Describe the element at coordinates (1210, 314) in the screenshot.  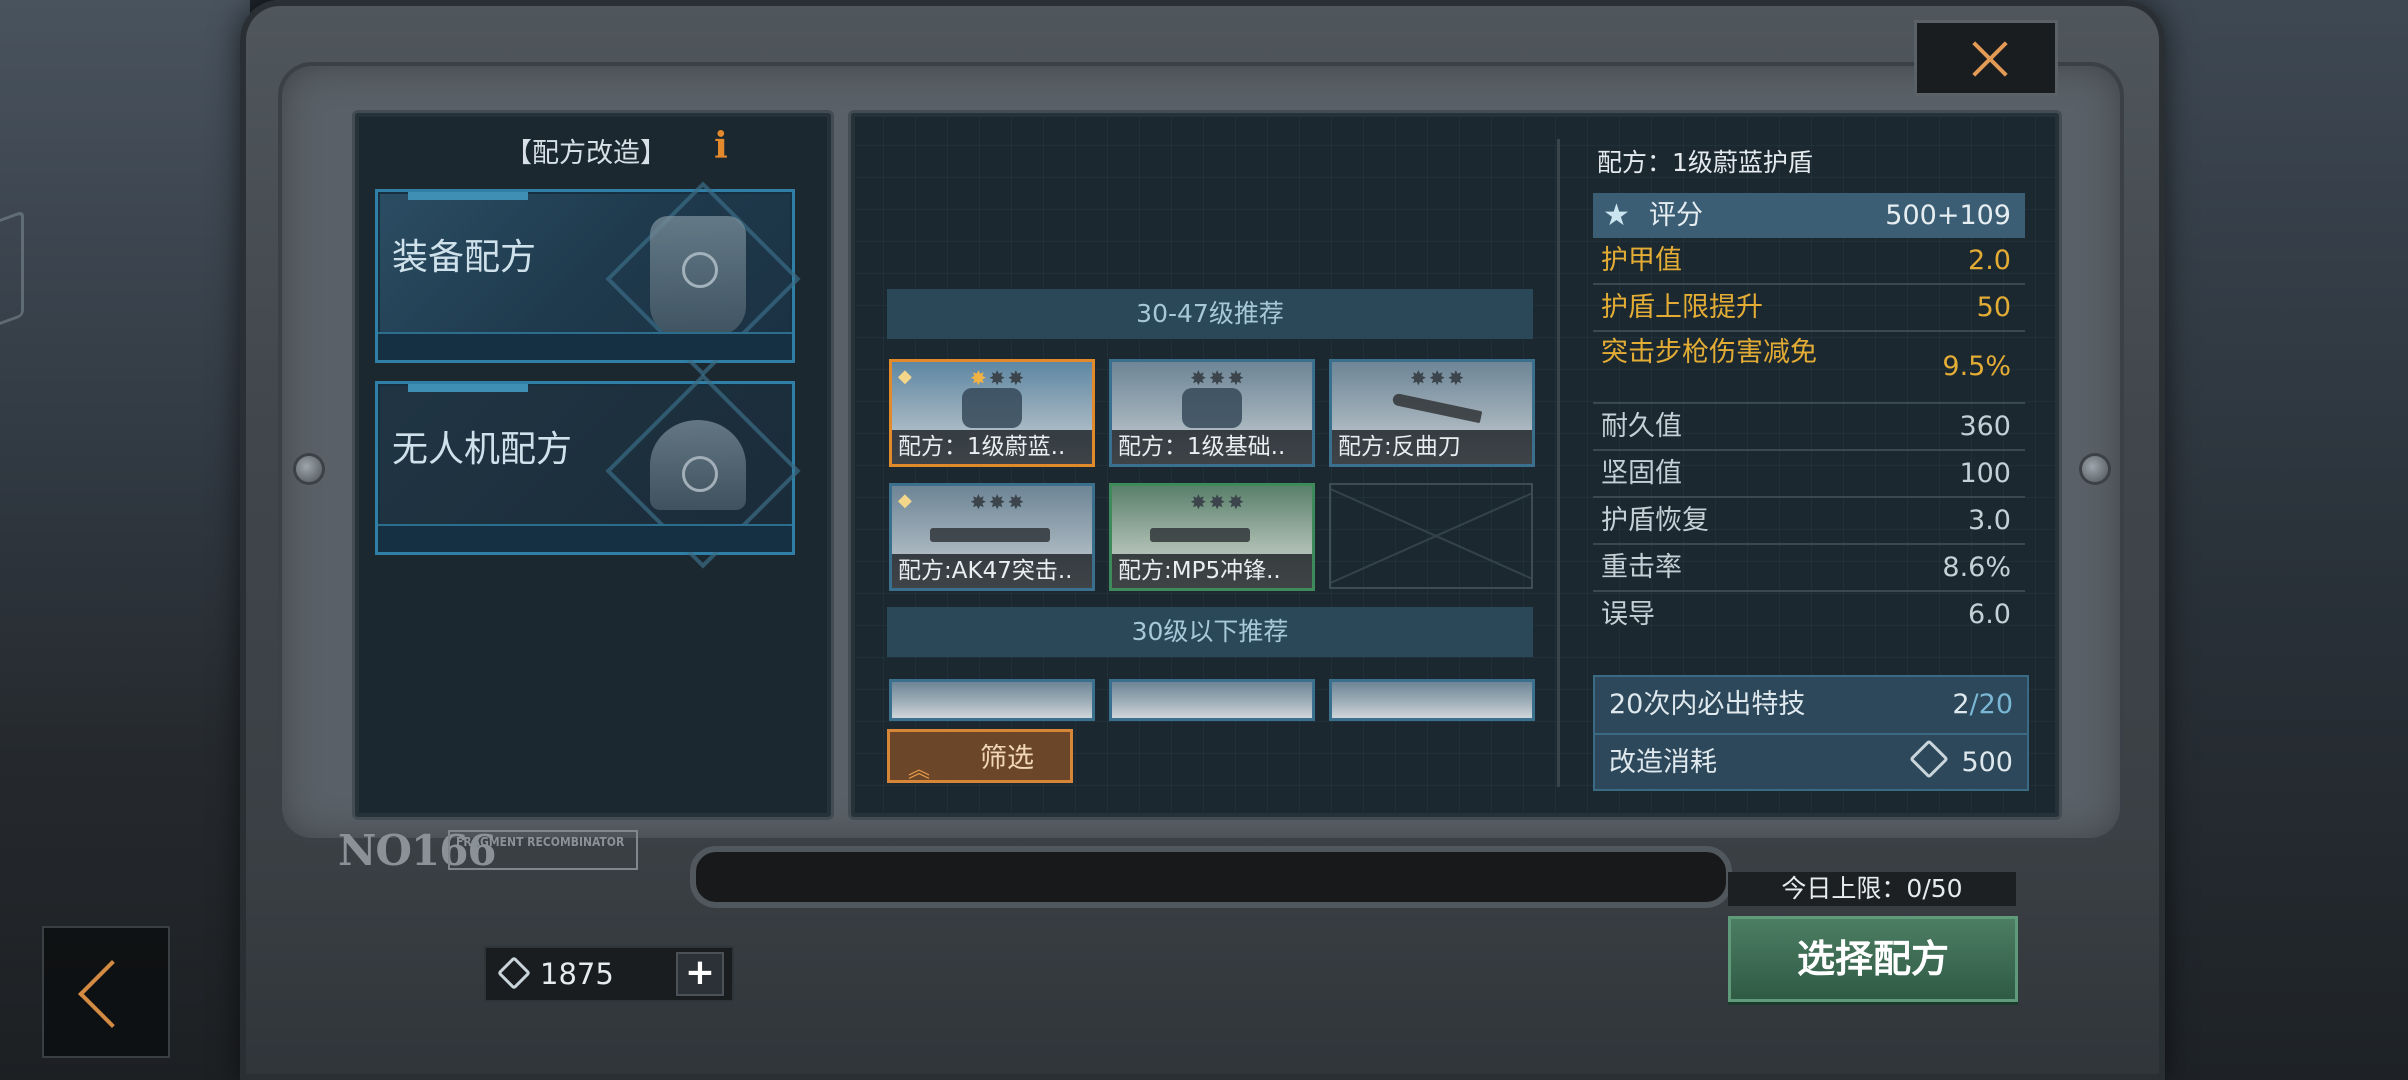
I see `section-header-30-47: 30-47级推荐` at that location.